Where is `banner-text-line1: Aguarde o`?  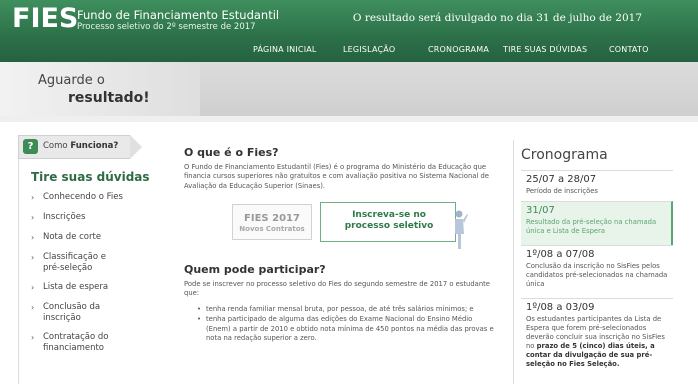
banner-text-line1: Aguarde o is located at coordinates (71, 80).